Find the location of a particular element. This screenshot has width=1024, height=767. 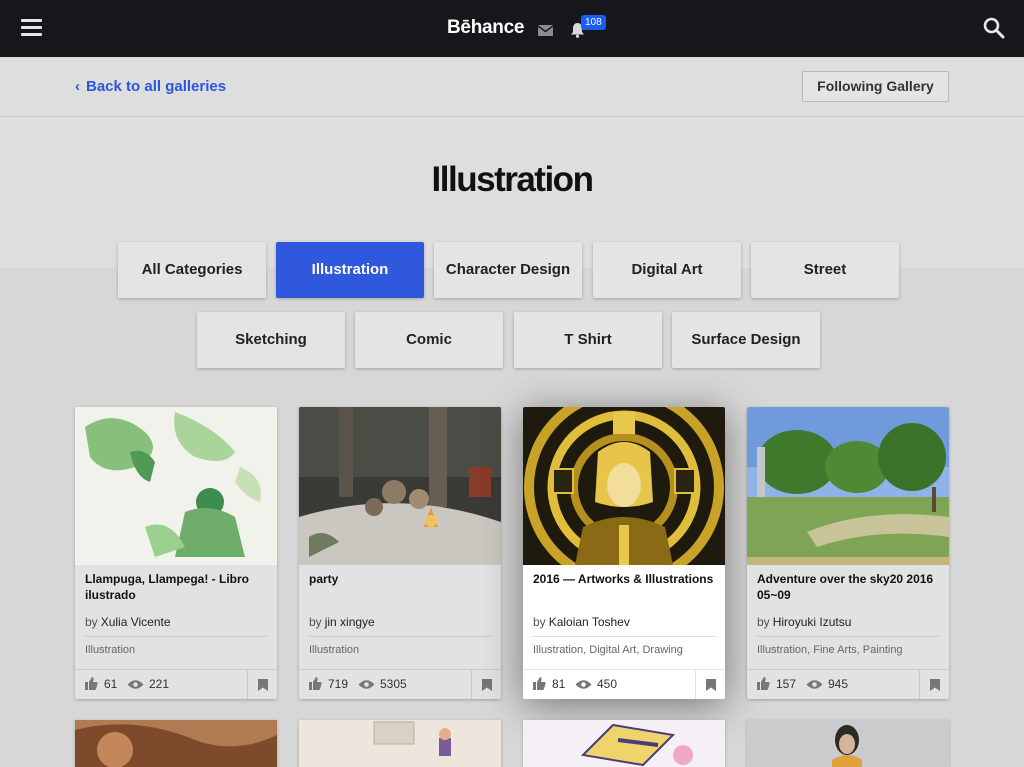

project-title: Llampuga, Llampega! - Libro ilustrado is located at coordinates (177, 587).